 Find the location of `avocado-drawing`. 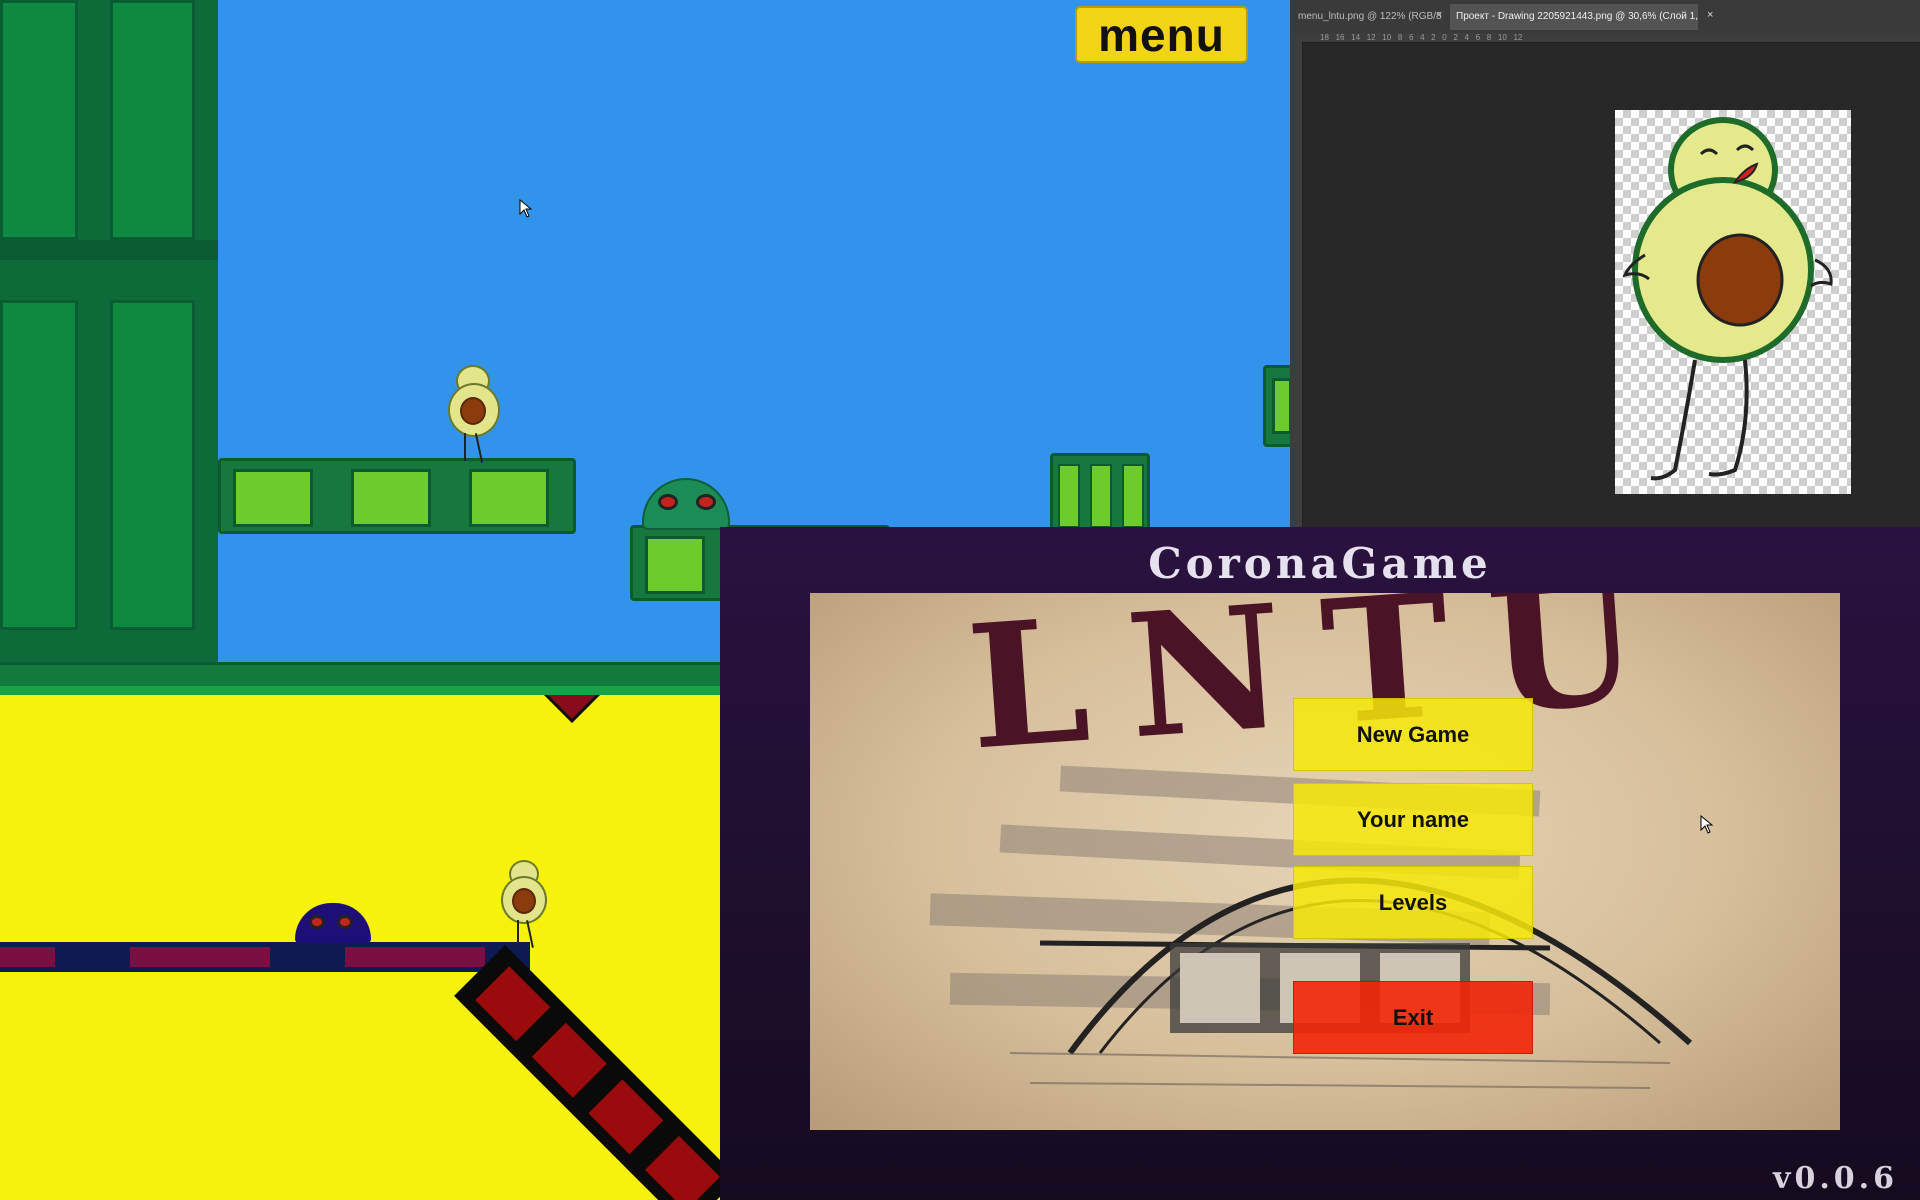

avocado-drawing is located at coordinates (1727, 299).